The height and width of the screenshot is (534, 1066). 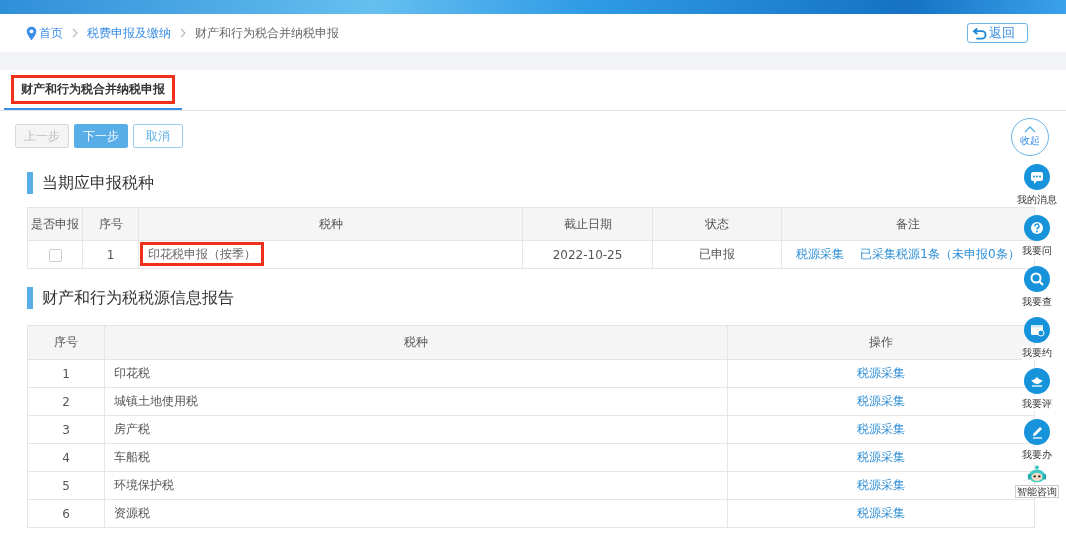 What do you see at coordinates (940, 254) in the screenshot?
I see `link: 已采集税源1条（未申报0条）` at bounding box center [940, 254].